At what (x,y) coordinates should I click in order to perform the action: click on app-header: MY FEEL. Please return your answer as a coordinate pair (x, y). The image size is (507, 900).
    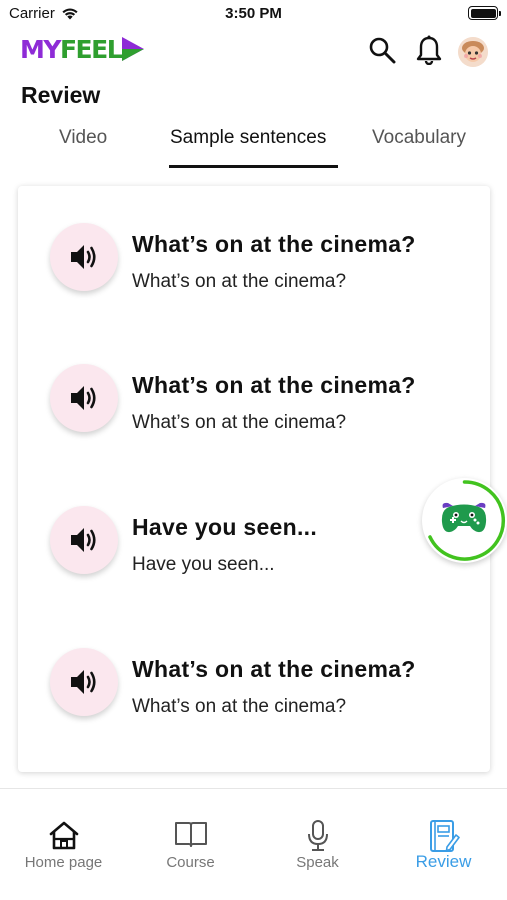
    Looking at the image, I should click on (253, 52).